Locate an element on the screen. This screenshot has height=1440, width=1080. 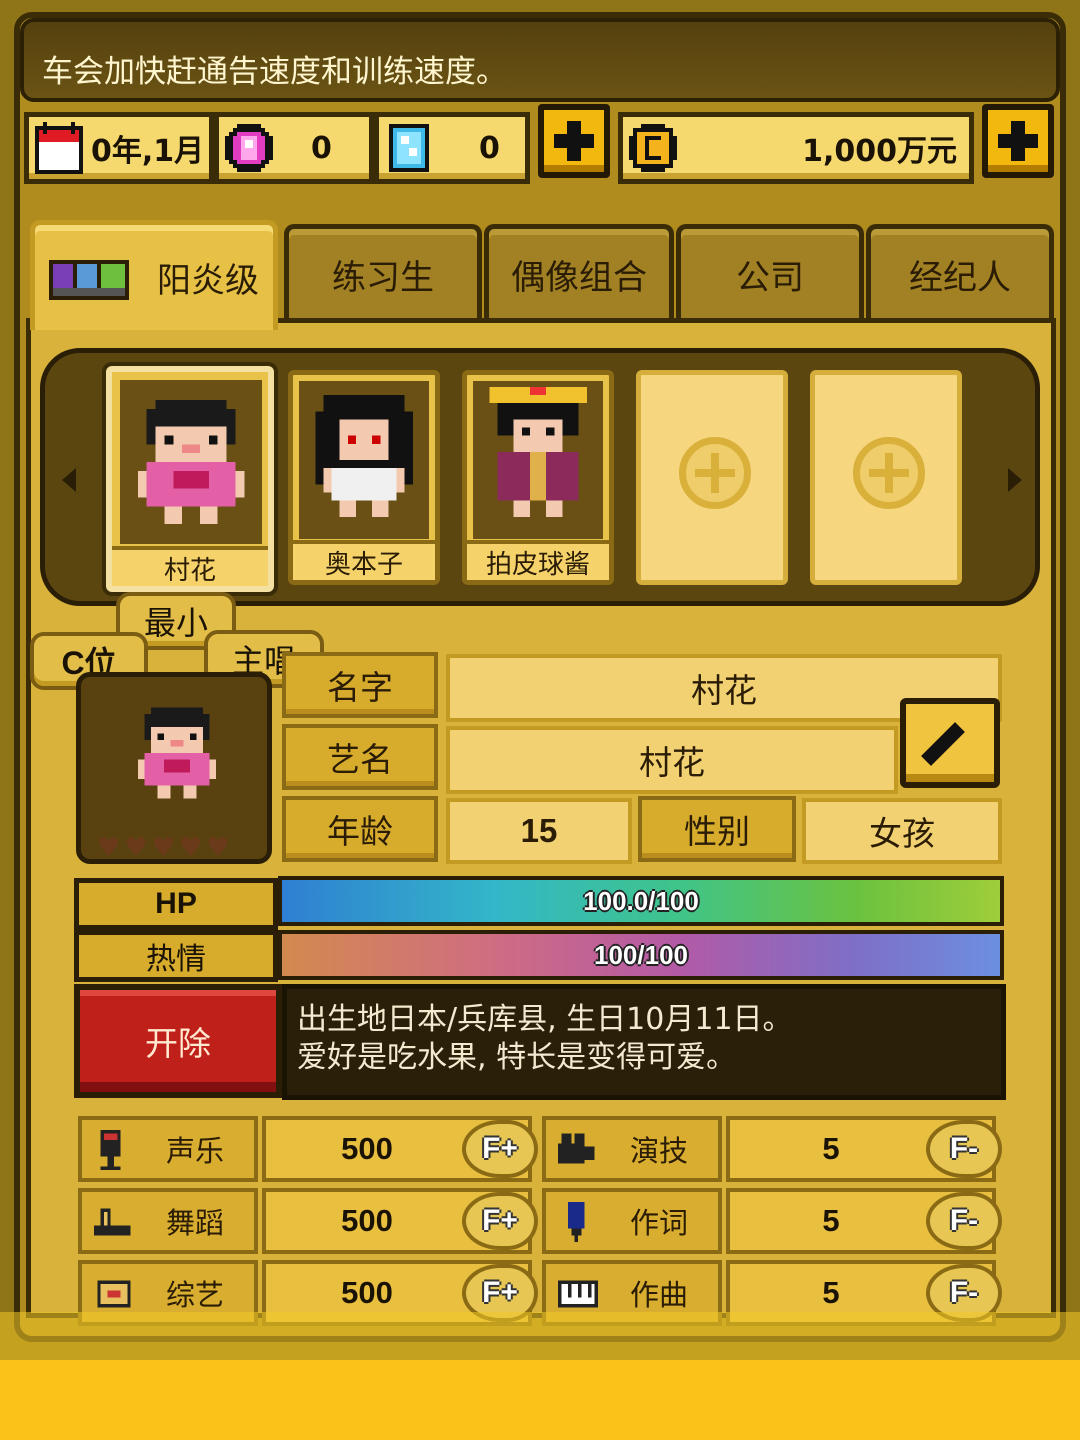
calendar-icon is located at coordinates (59, 148).